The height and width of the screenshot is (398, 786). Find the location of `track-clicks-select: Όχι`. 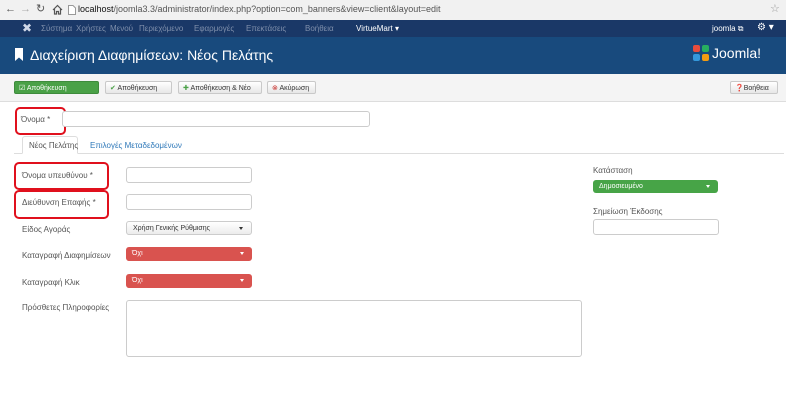

track-clicks-select: Όχι is located at coordinates (189, 281).